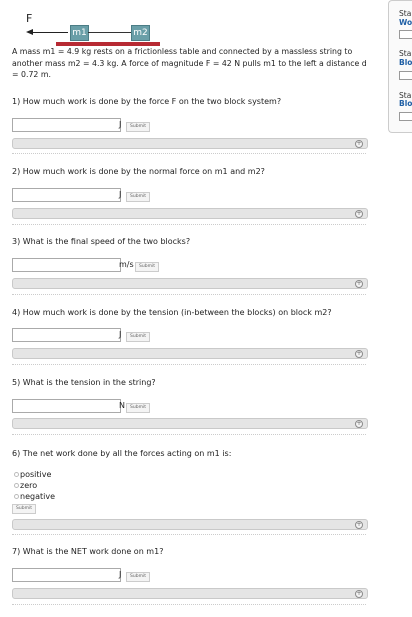  Describe the element at coordinates (405, 62) in the screenshot. I see `sidebar-link-2: Blo` at that location.